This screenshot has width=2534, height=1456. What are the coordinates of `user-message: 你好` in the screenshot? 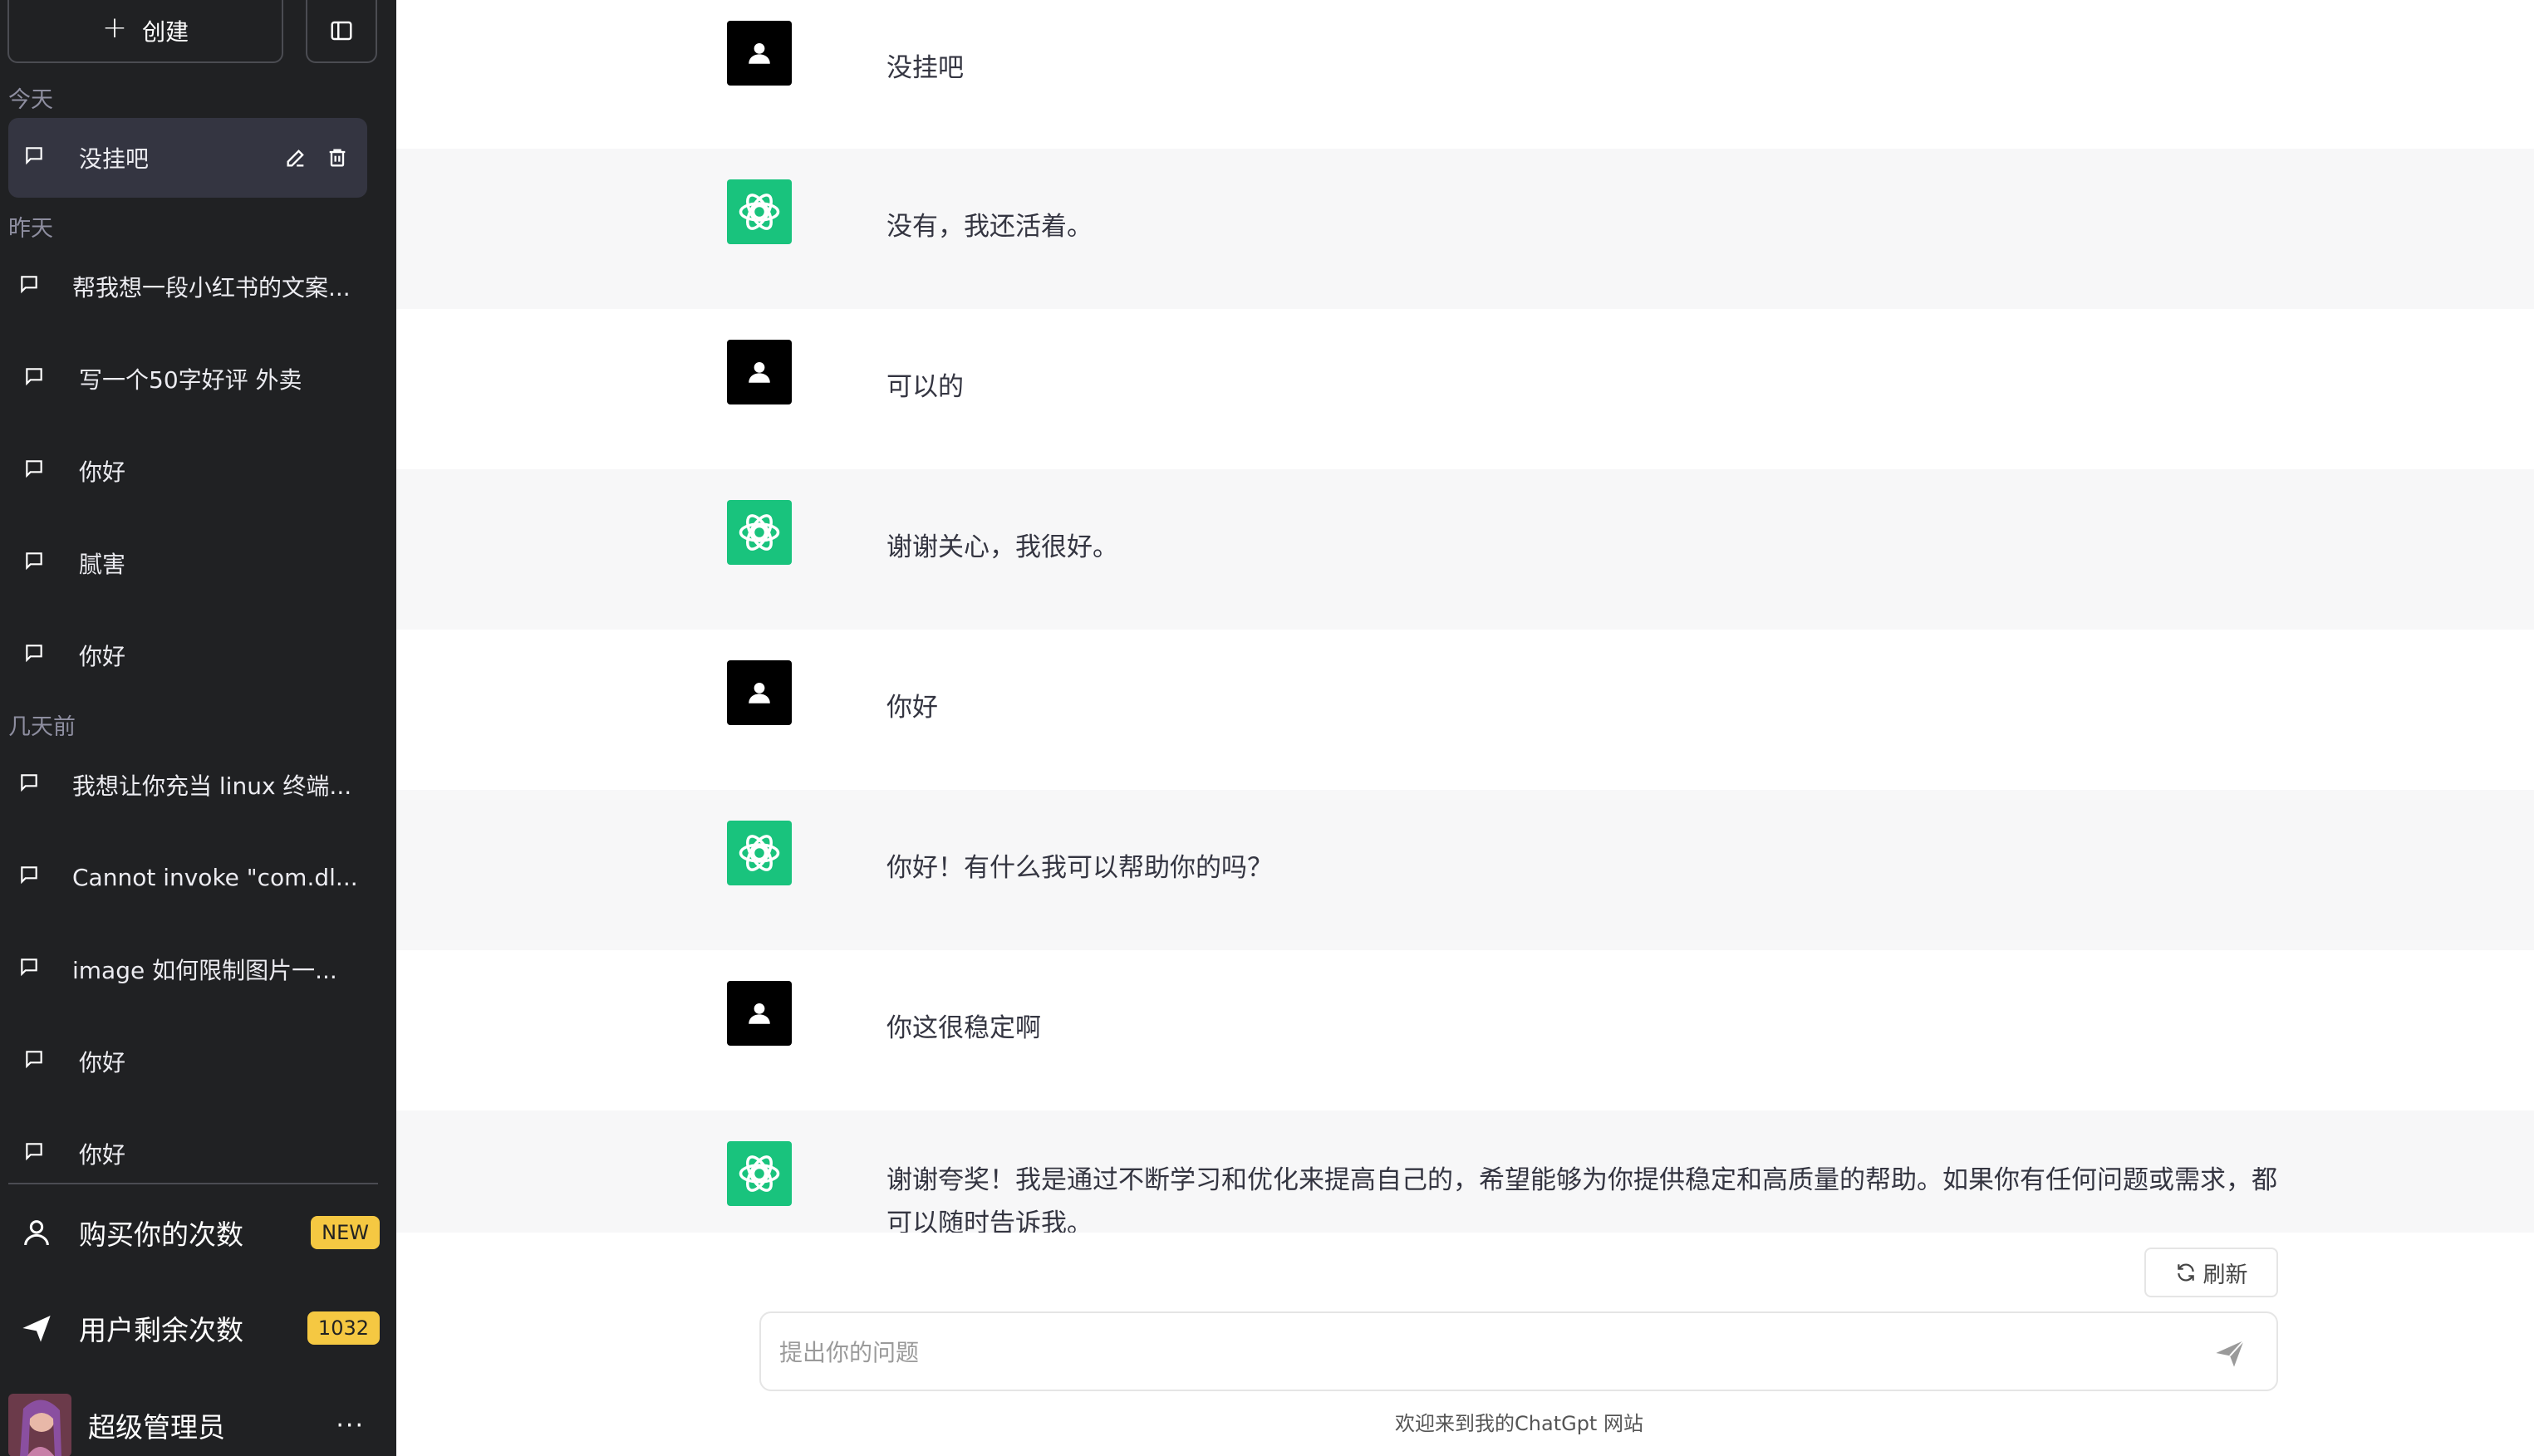 It's located at (1465, 710).